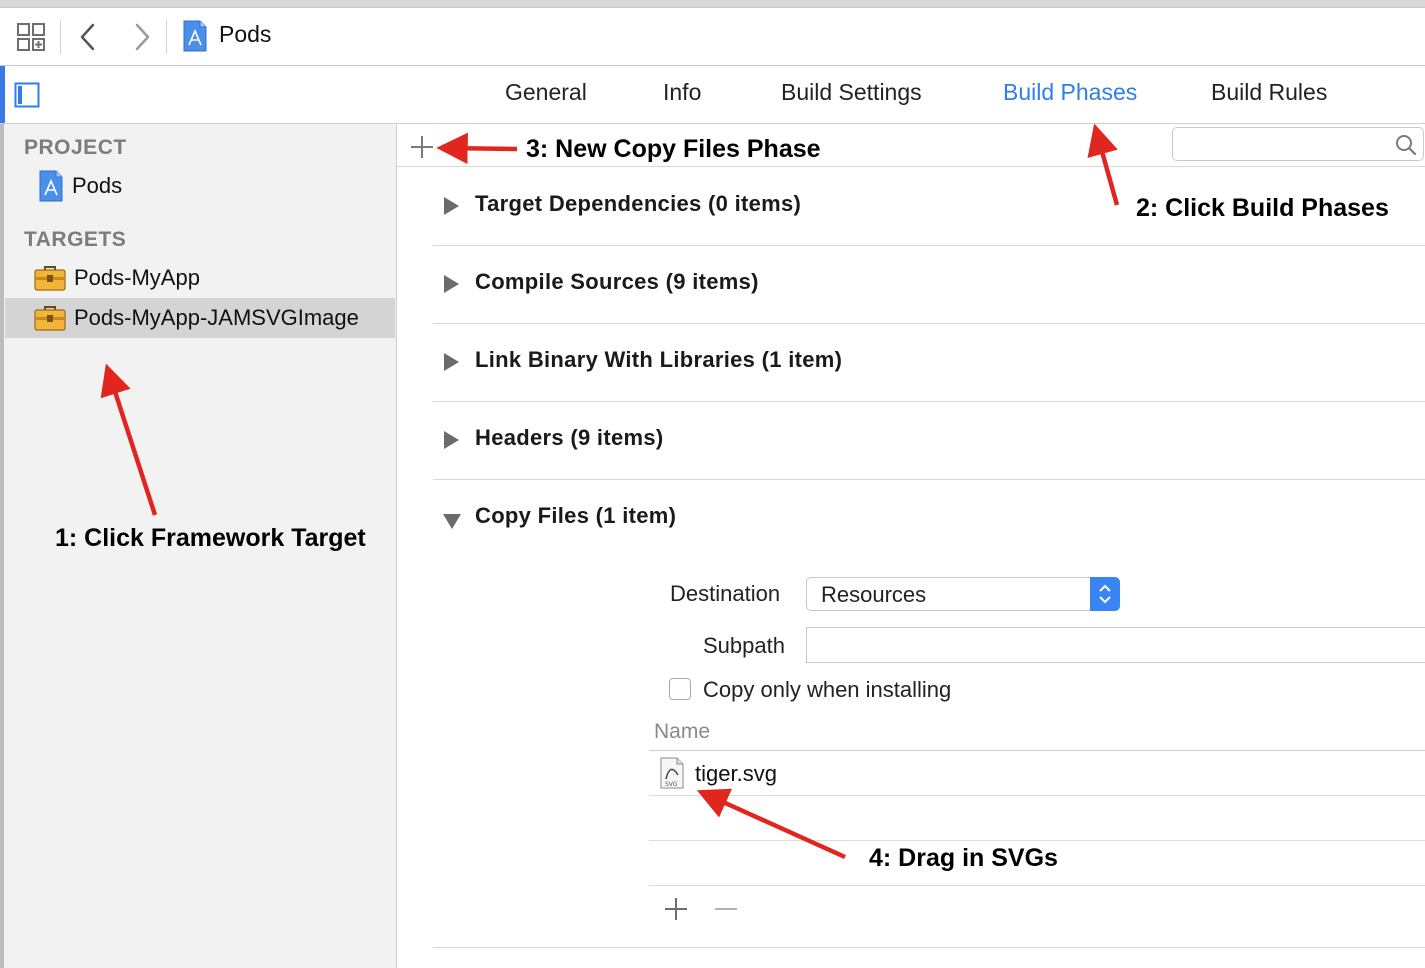 The image size is (1425, 968). Describe the element at coordinates (1037, 733) in the screenshot. I see `files-table-header: Name` at that location.